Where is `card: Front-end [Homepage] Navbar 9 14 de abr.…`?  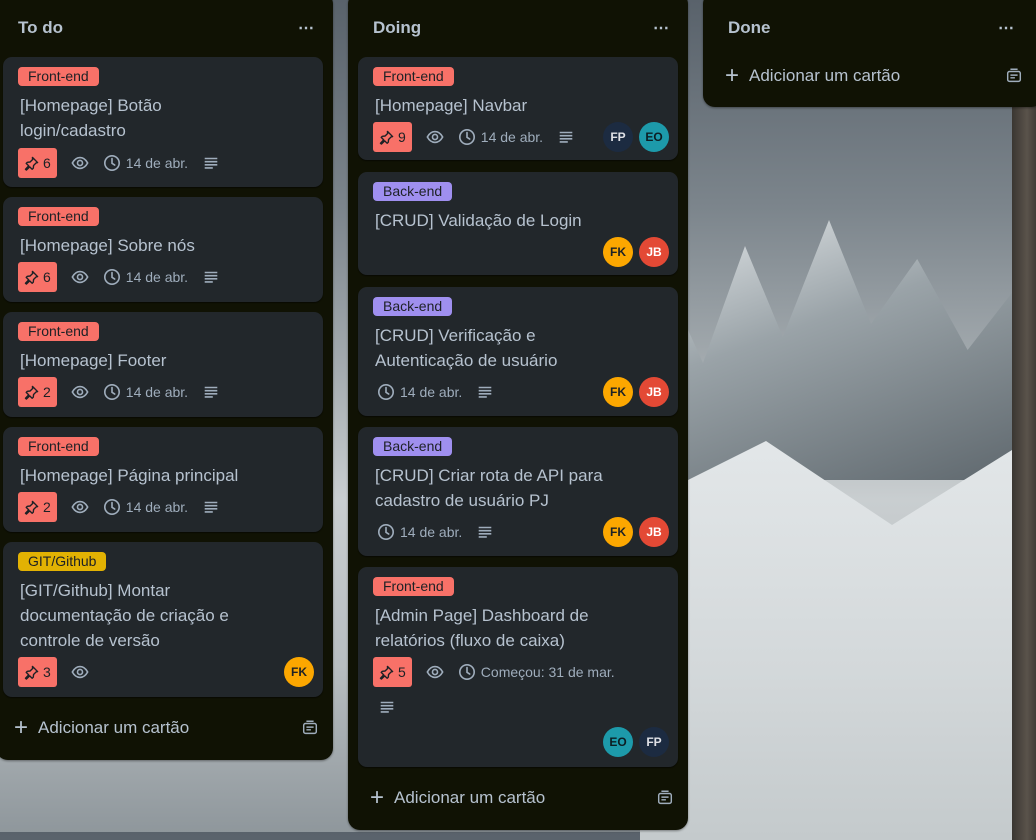
card: Front-end [Homepage] Navbar 9 14 de abr.… is located at coordinates (518, 108).